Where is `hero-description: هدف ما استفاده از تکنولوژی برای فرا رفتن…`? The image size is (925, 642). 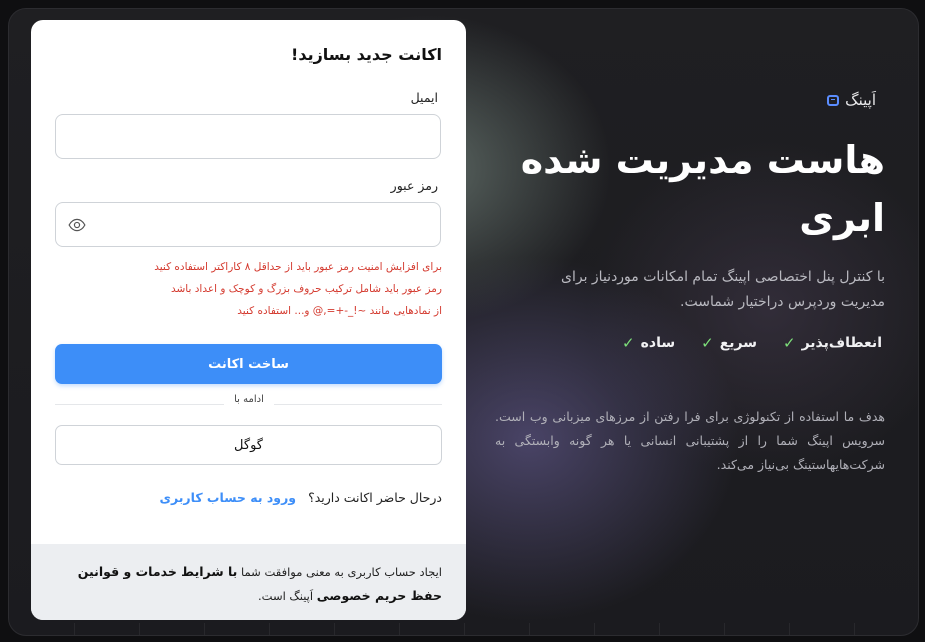 hero-description: هدف ما استفاده از تکنولوژی برای فرا رفتن… is located at coordinates (690, 440).